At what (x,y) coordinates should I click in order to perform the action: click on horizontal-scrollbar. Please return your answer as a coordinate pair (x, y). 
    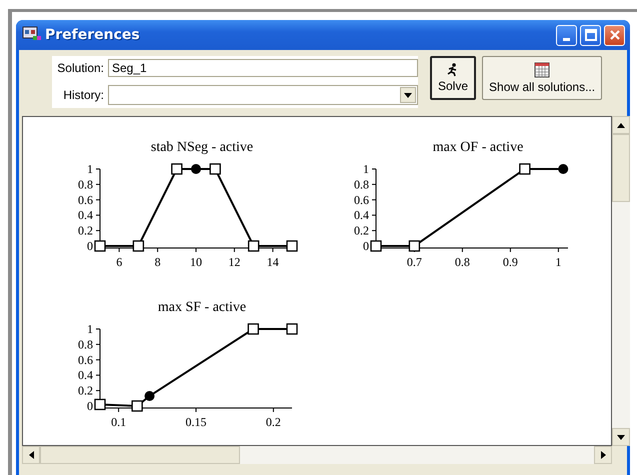
    Looking at the image, I should click on (317, 455).